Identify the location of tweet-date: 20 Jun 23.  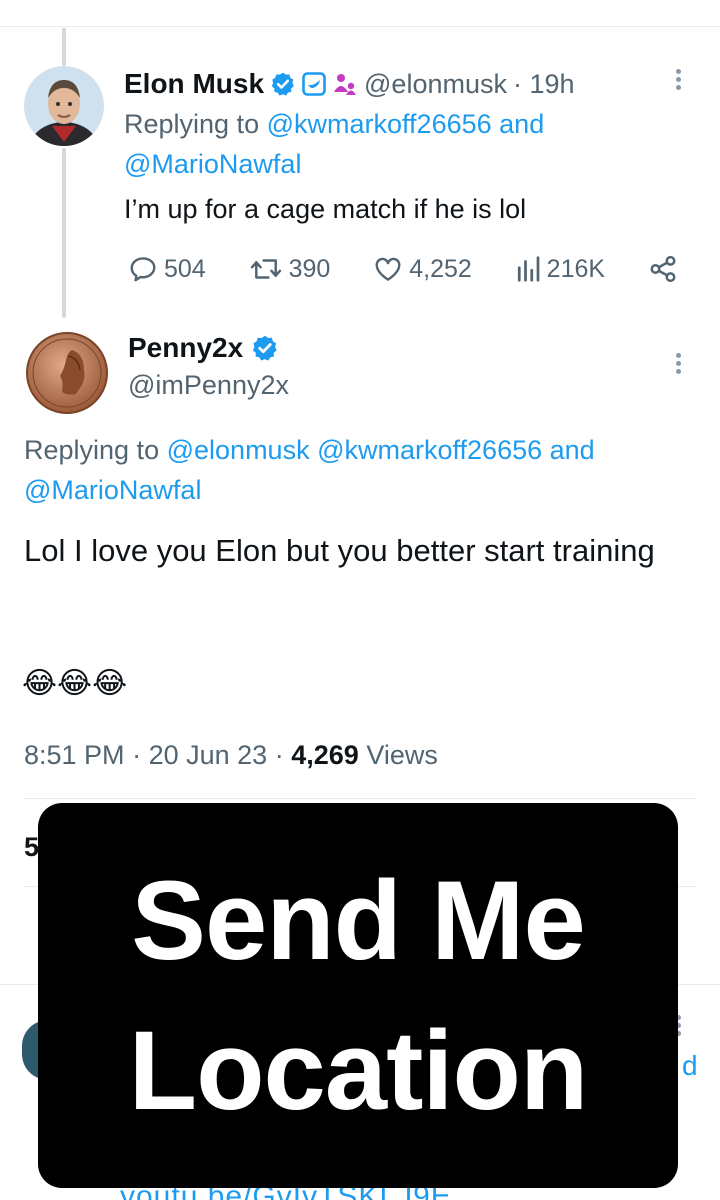
(208, 755).